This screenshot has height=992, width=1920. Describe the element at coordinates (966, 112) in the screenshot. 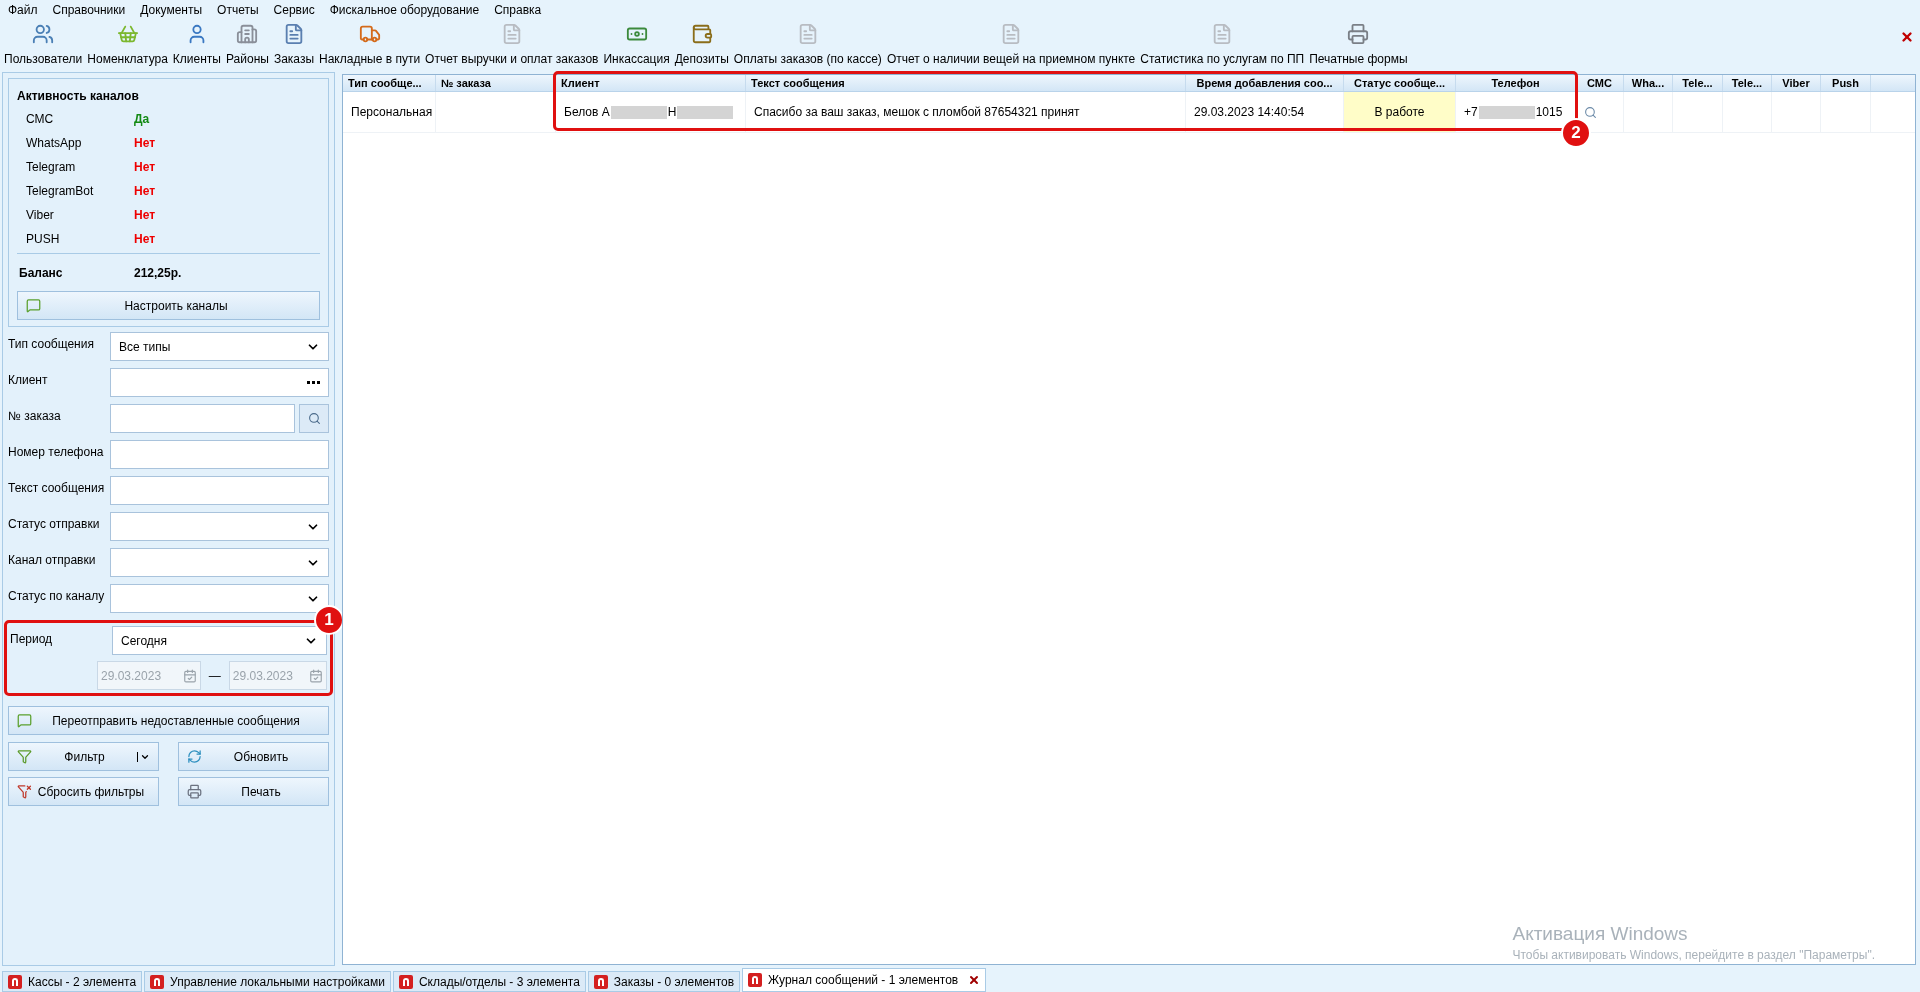

I see `table-cell: Спасибо за ваш заказ, мешок с пломбой 87654321 принят` at that location.